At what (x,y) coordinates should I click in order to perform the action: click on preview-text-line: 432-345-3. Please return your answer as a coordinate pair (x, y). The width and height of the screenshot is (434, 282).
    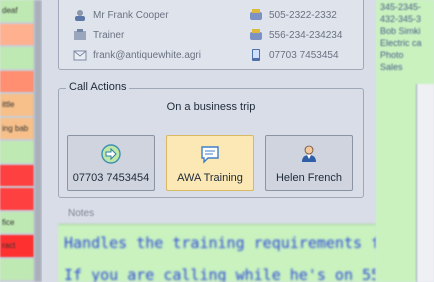
    Looking at the image, I should click on (401, 19).